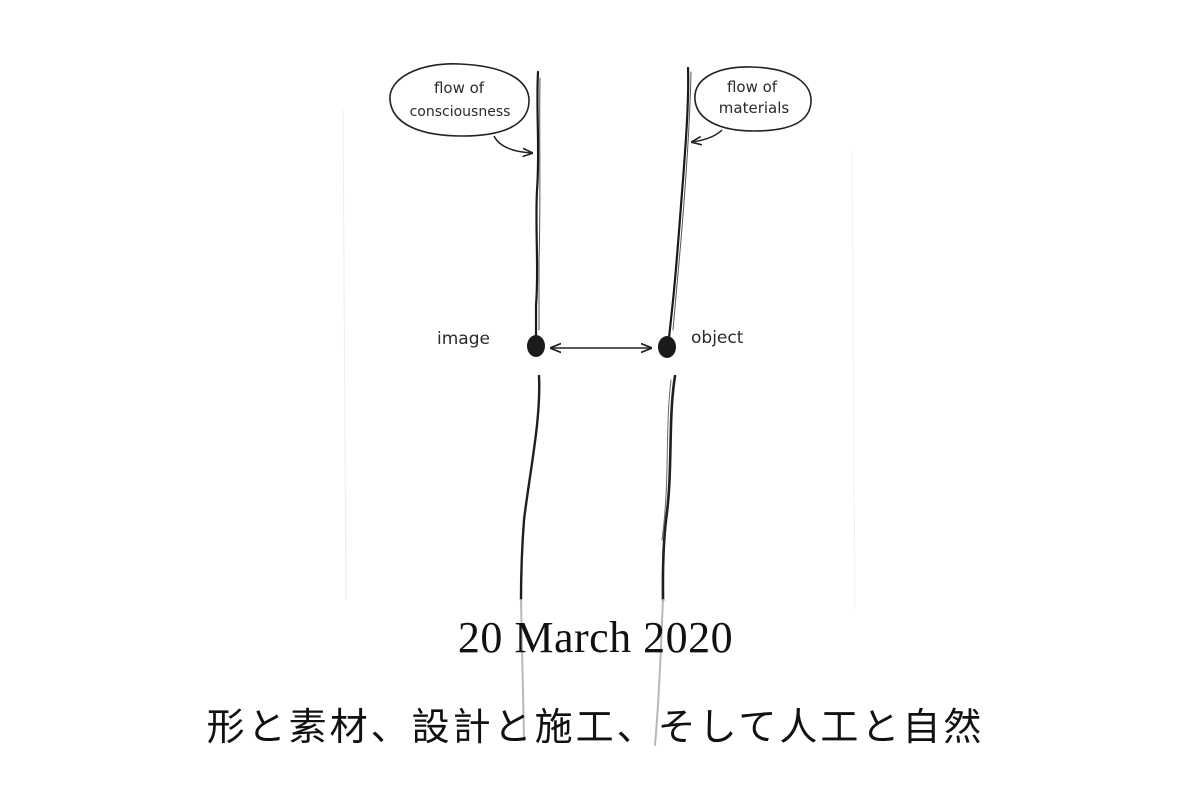  Describe the element at coordinates (463, 339) in the screenshot. I see `image-label: image` at that location.